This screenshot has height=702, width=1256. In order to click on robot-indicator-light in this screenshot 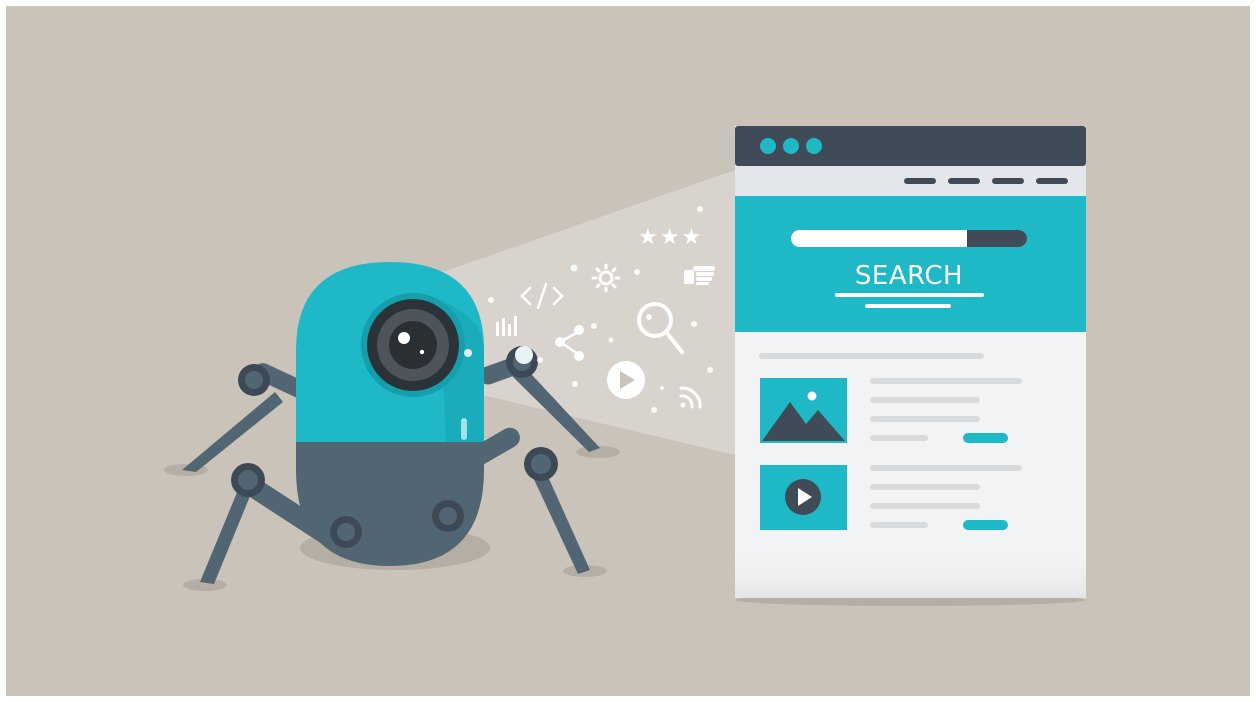, I will do `click(464, 429)`.